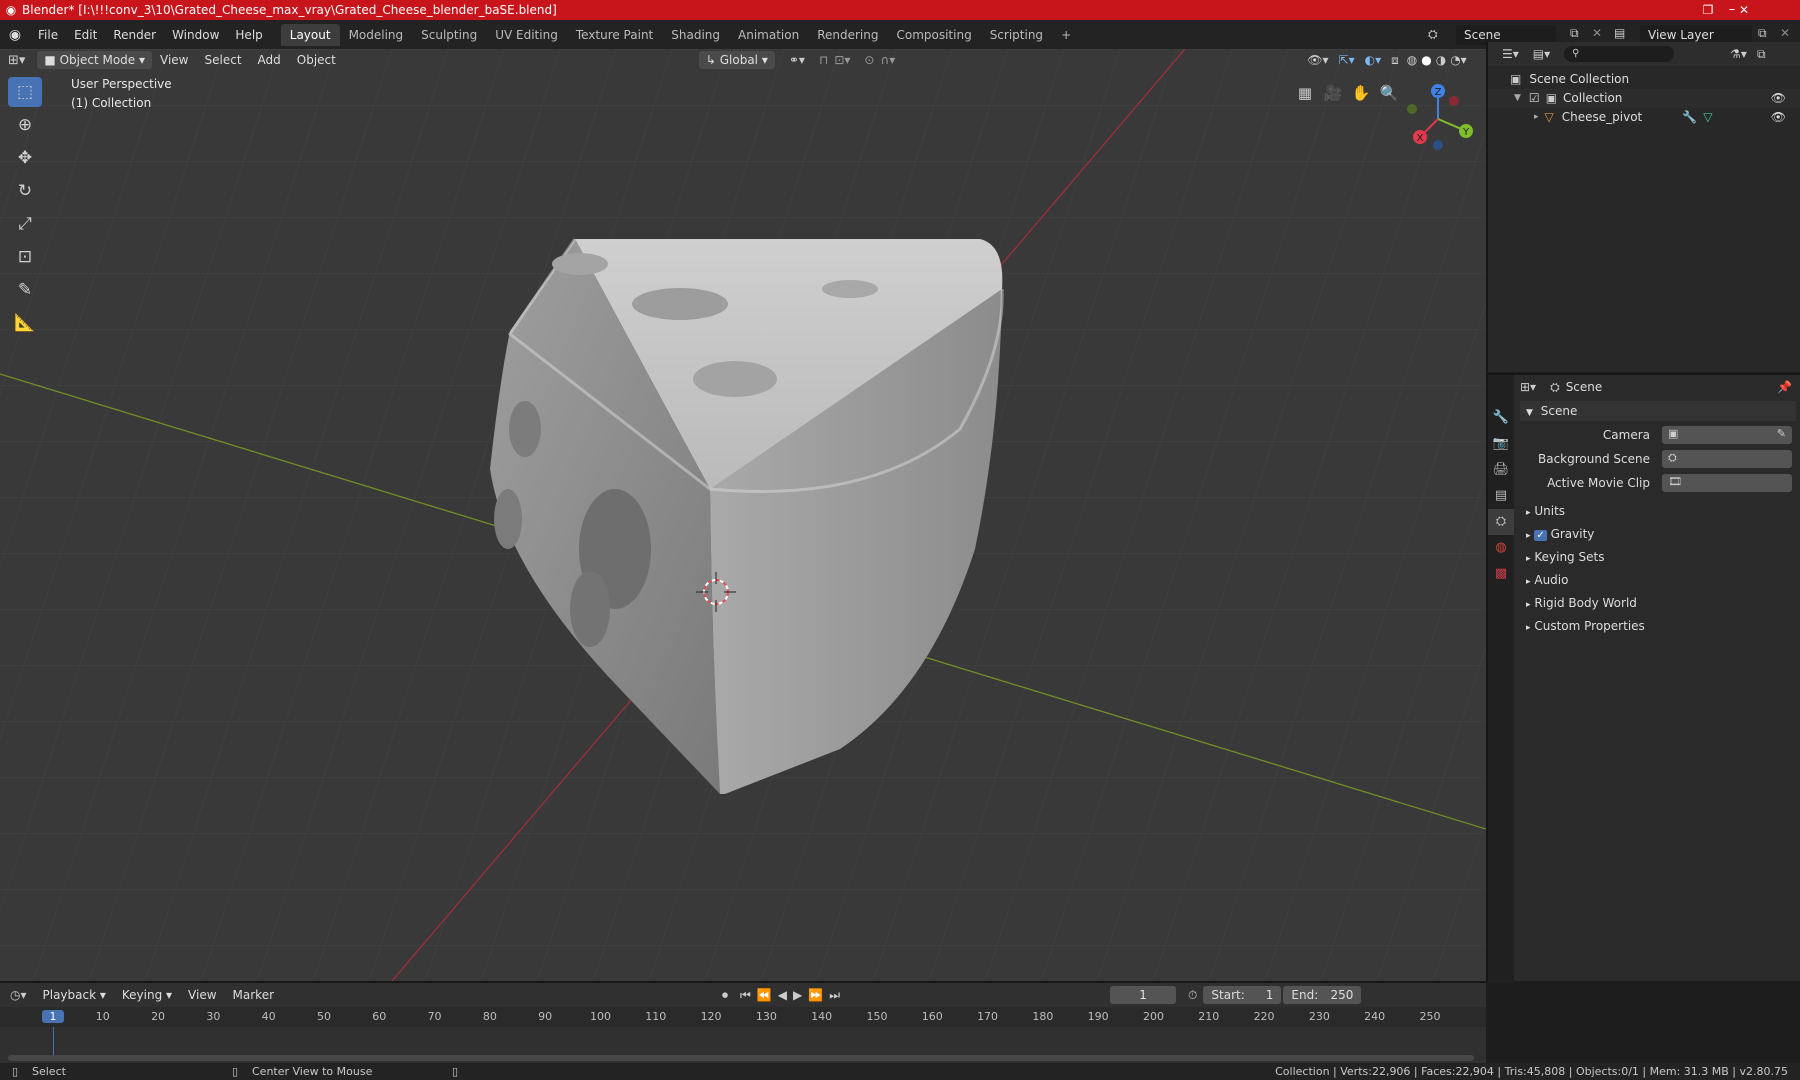  I want to click on tab-texture-paint: Texture Paint, so click(614, 35).